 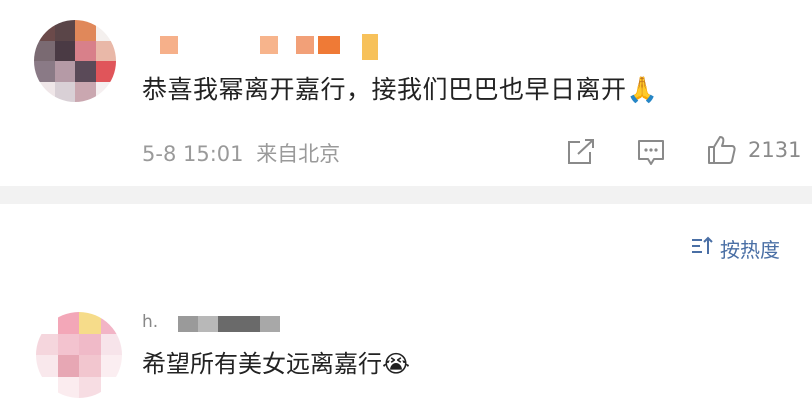 I want to click on comment-text: 希望所有美女远离嘉行😭, so click(x=276, y=361).